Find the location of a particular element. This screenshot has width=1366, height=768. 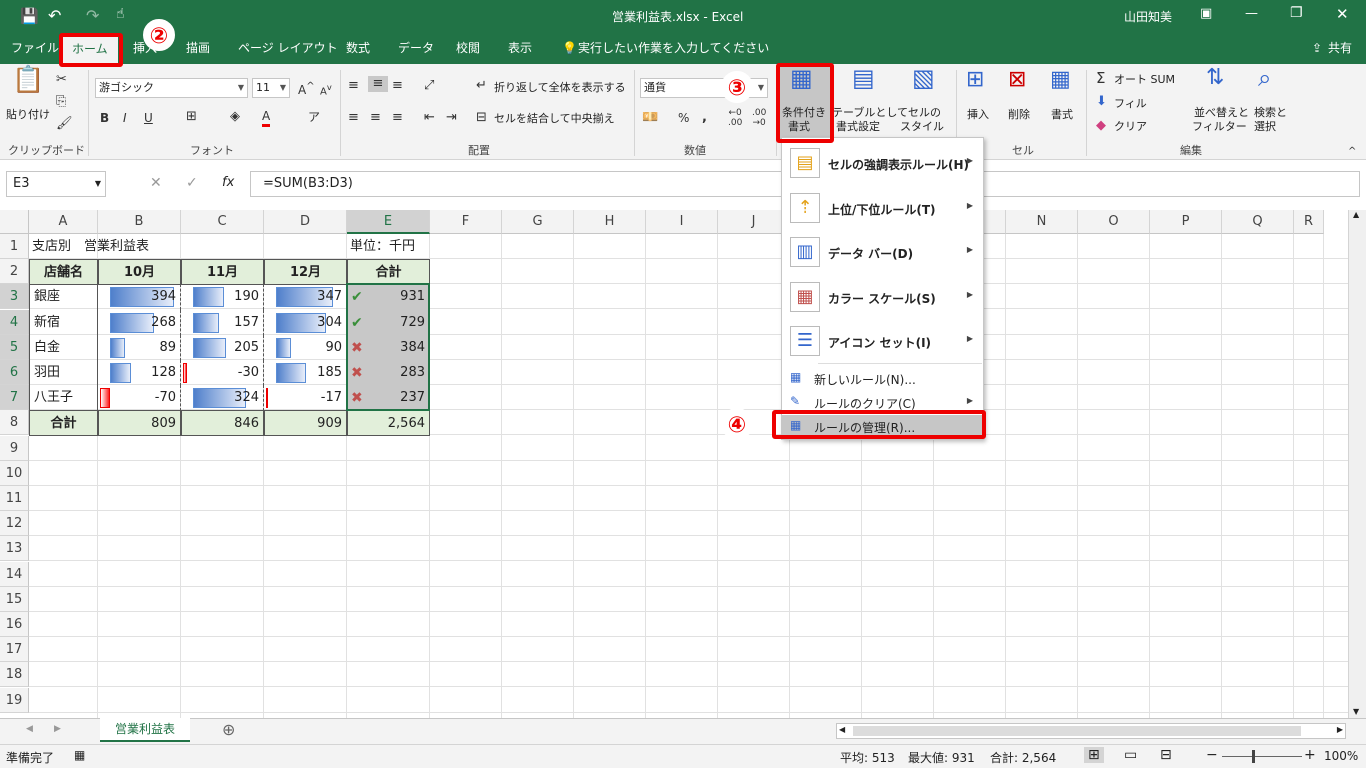

column-header: G is located at coordinates (538, 222).